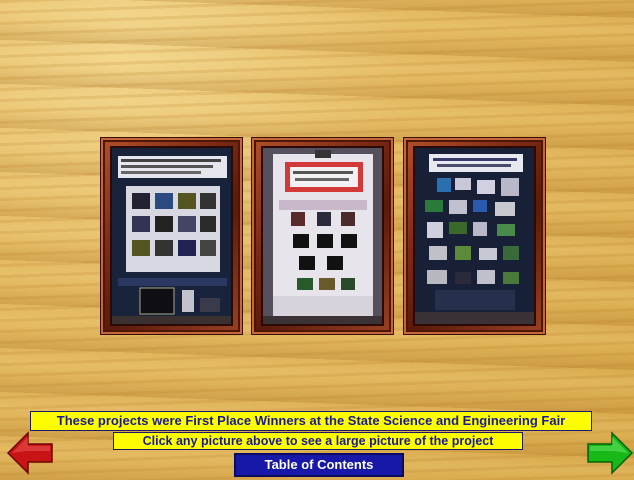  I want to click on forward-arrow-button, so click(609, 453).